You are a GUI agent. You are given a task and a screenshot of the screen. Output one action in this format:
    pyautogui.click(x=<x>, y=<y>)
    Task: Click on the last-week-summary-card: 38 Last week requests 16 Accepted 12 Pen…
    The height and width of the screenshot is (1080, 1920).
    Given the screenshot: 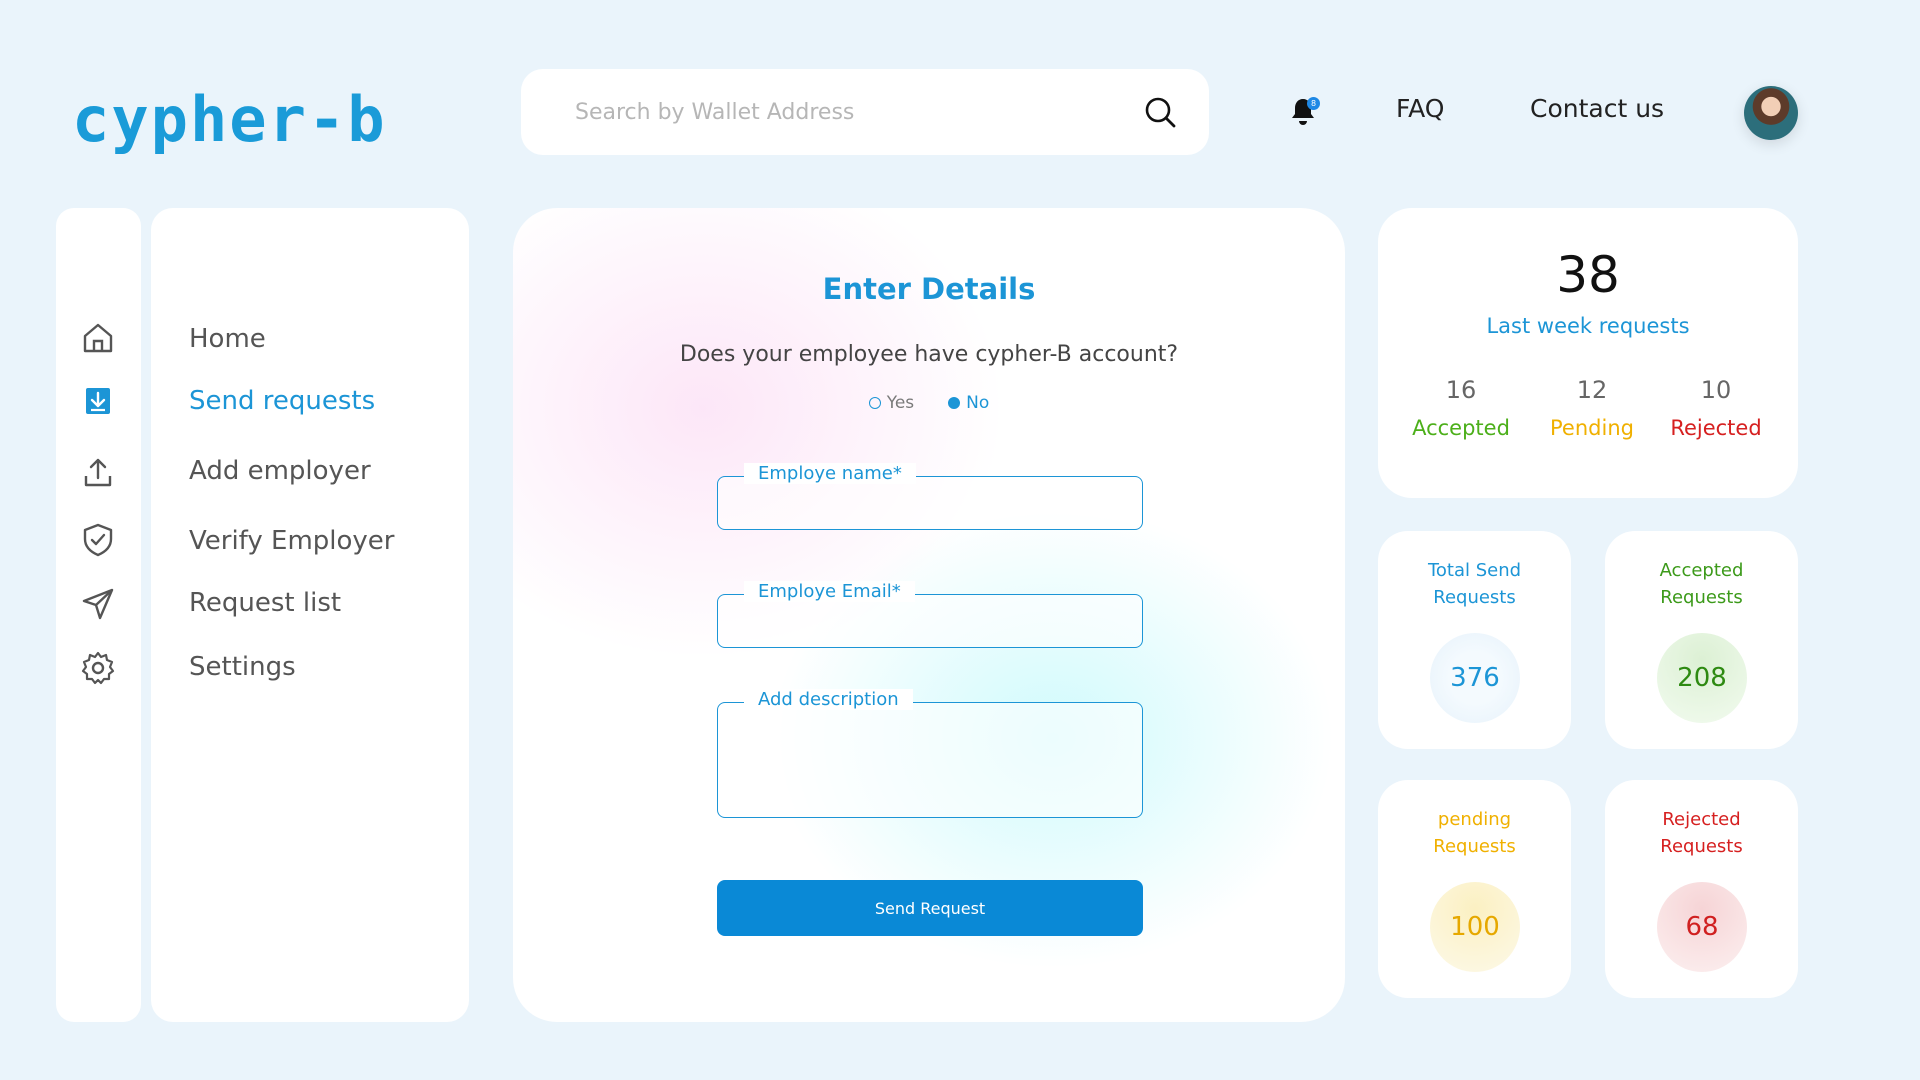 What is the action you would take?
    pyautogui.click(x=1588, y=353)
    